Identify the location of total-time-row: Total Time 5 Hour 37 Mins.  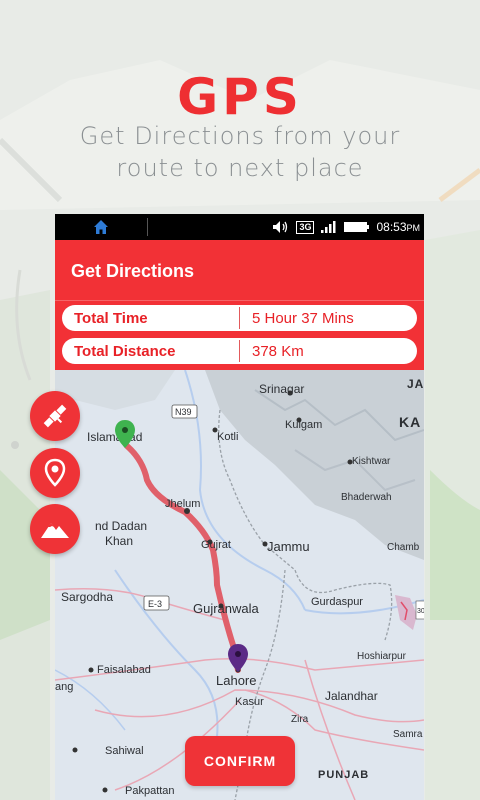
(239, 318).